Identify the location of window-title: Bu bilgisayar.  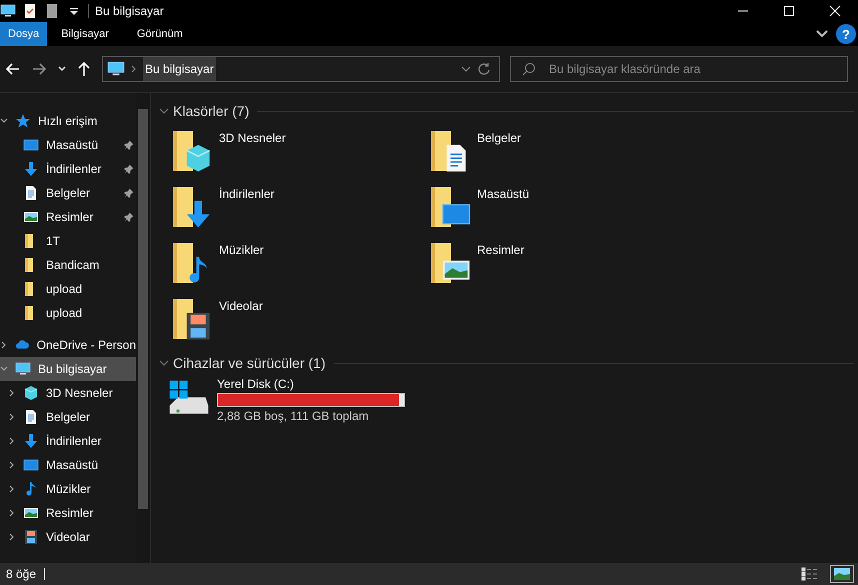
(129, 11).